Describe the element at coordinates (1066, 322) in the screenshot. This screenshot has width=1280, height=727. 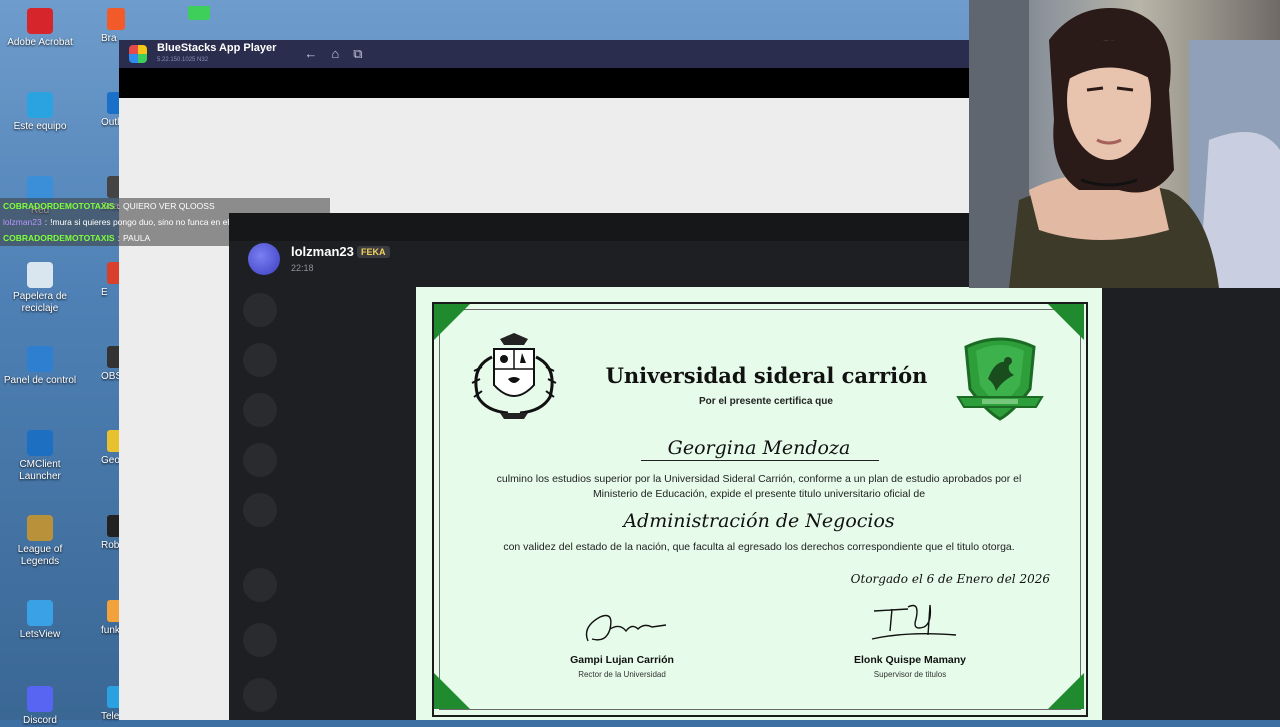
I see `corner-triangle-top-right` at that location.